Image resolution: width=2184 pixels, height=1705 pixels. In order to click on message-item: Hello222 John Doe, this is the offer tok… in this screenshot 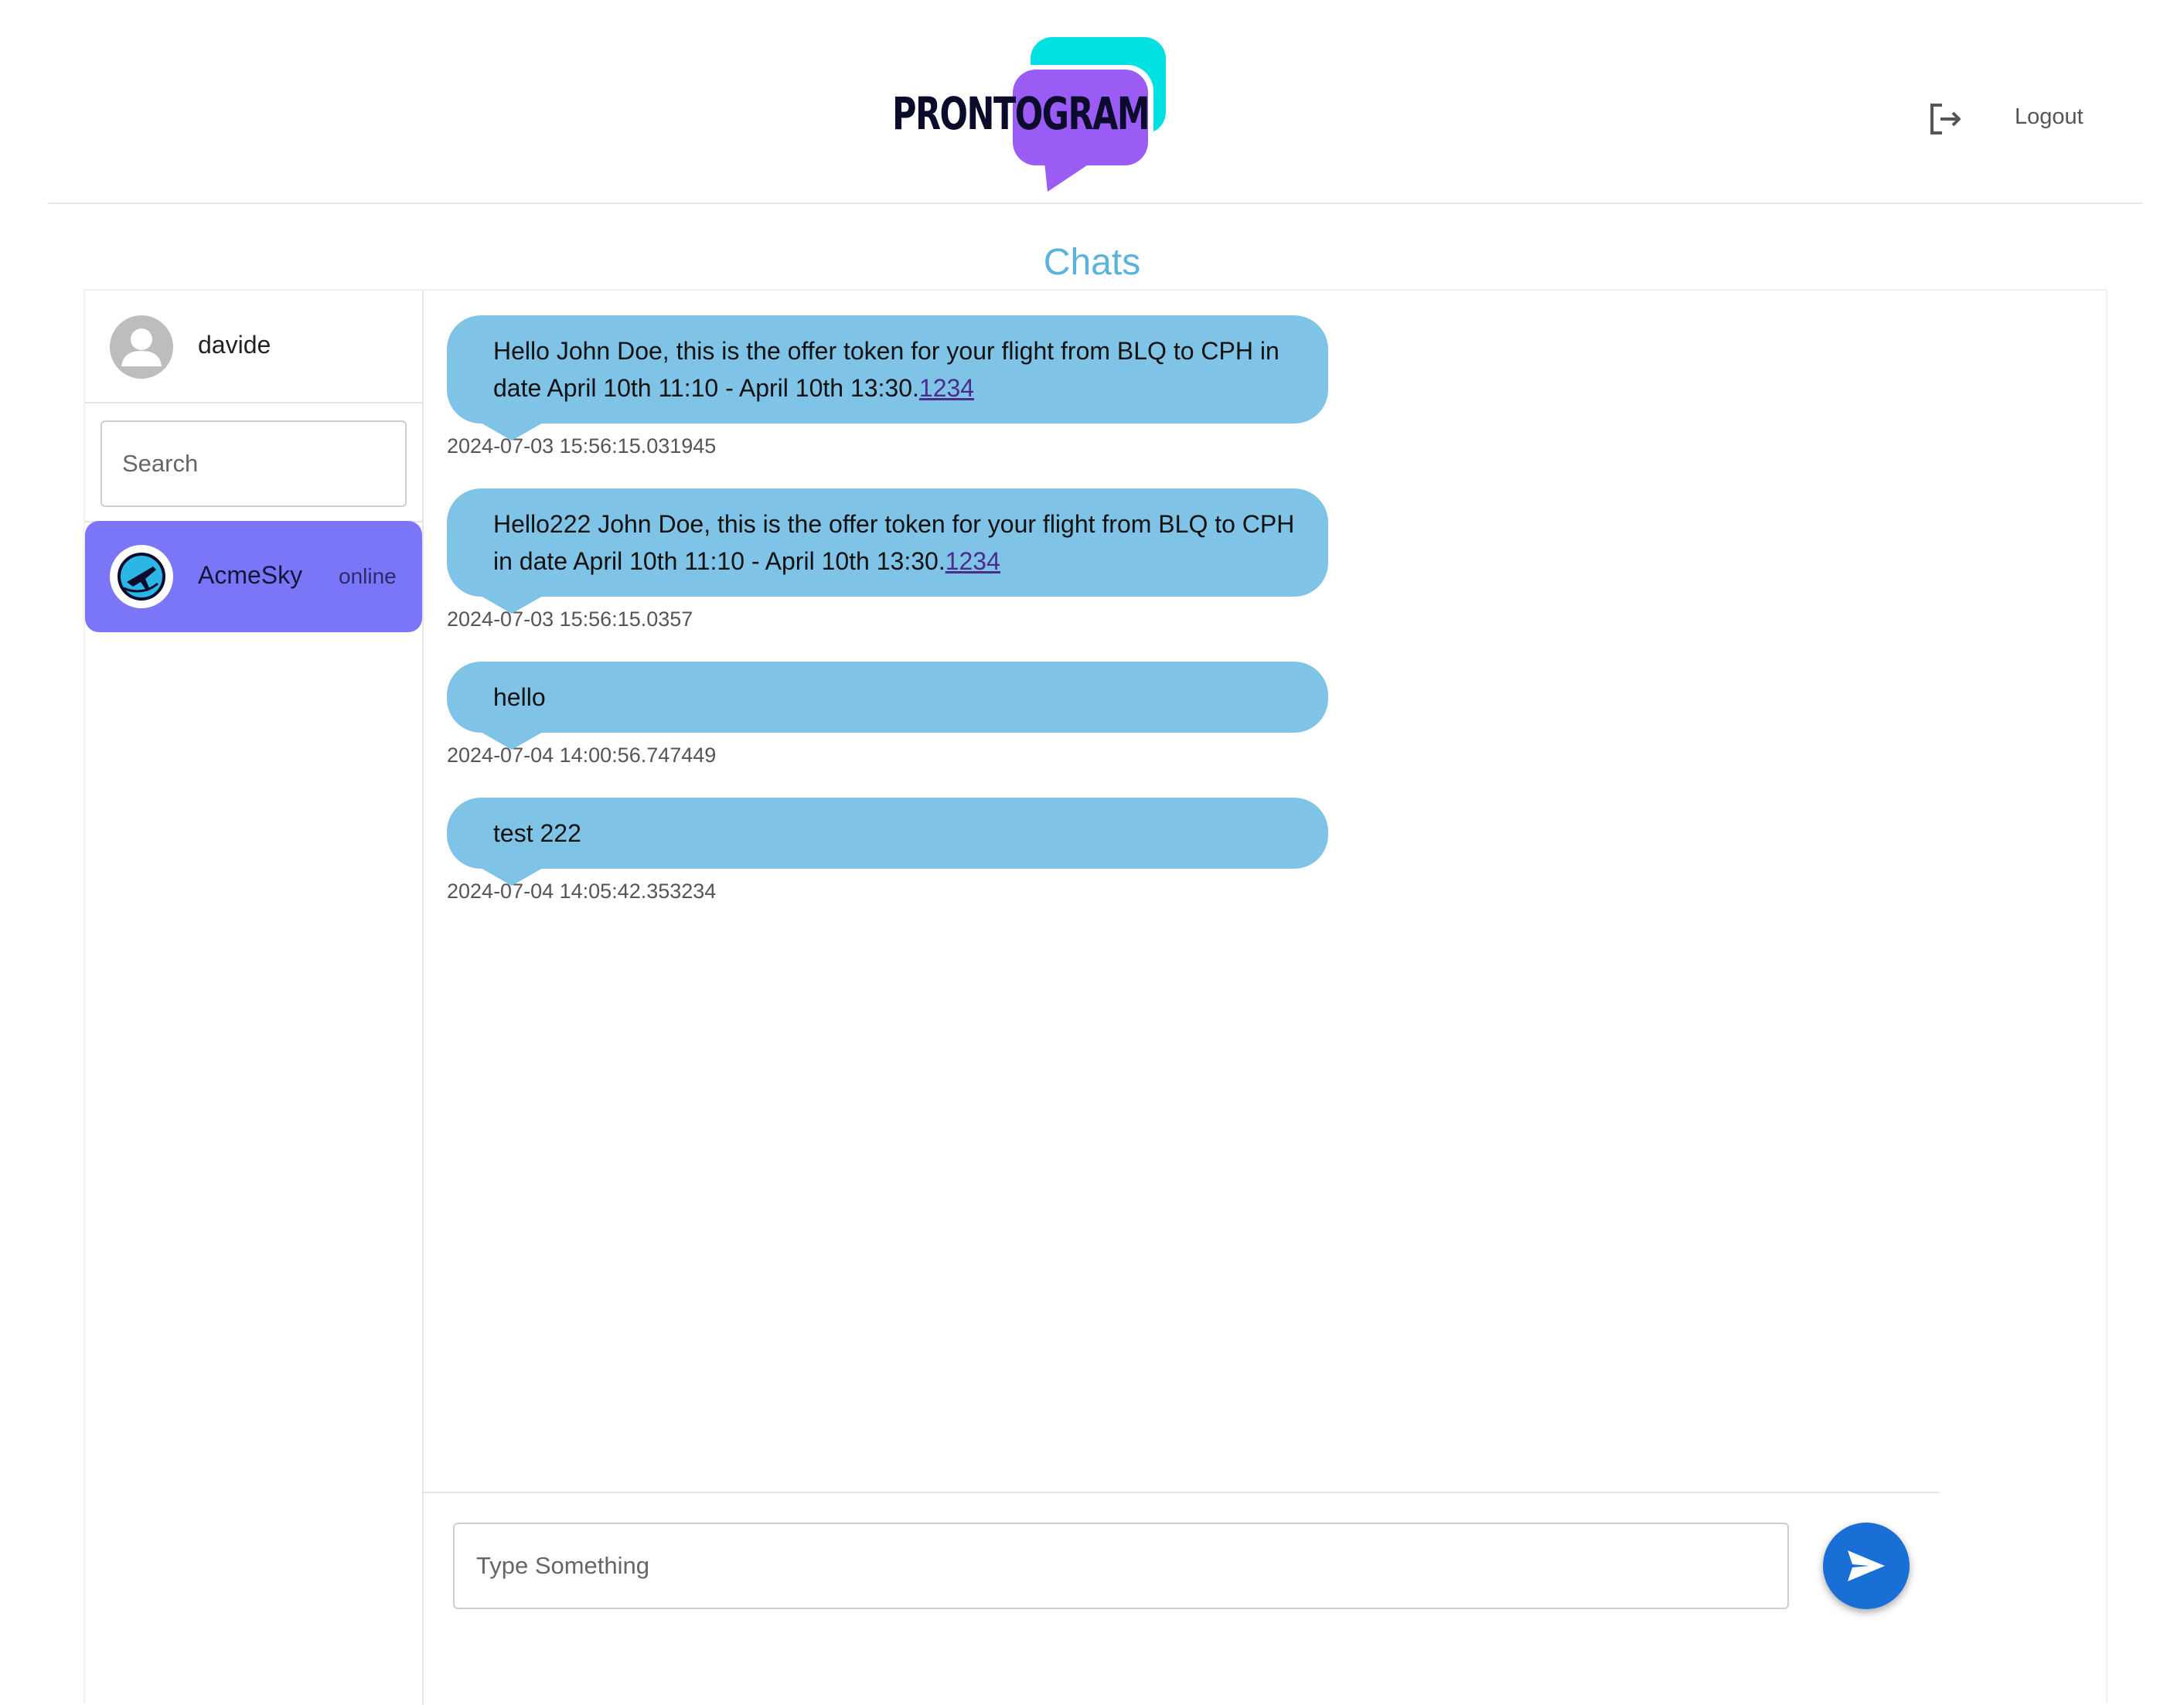, I will do `click(887, 560)`.